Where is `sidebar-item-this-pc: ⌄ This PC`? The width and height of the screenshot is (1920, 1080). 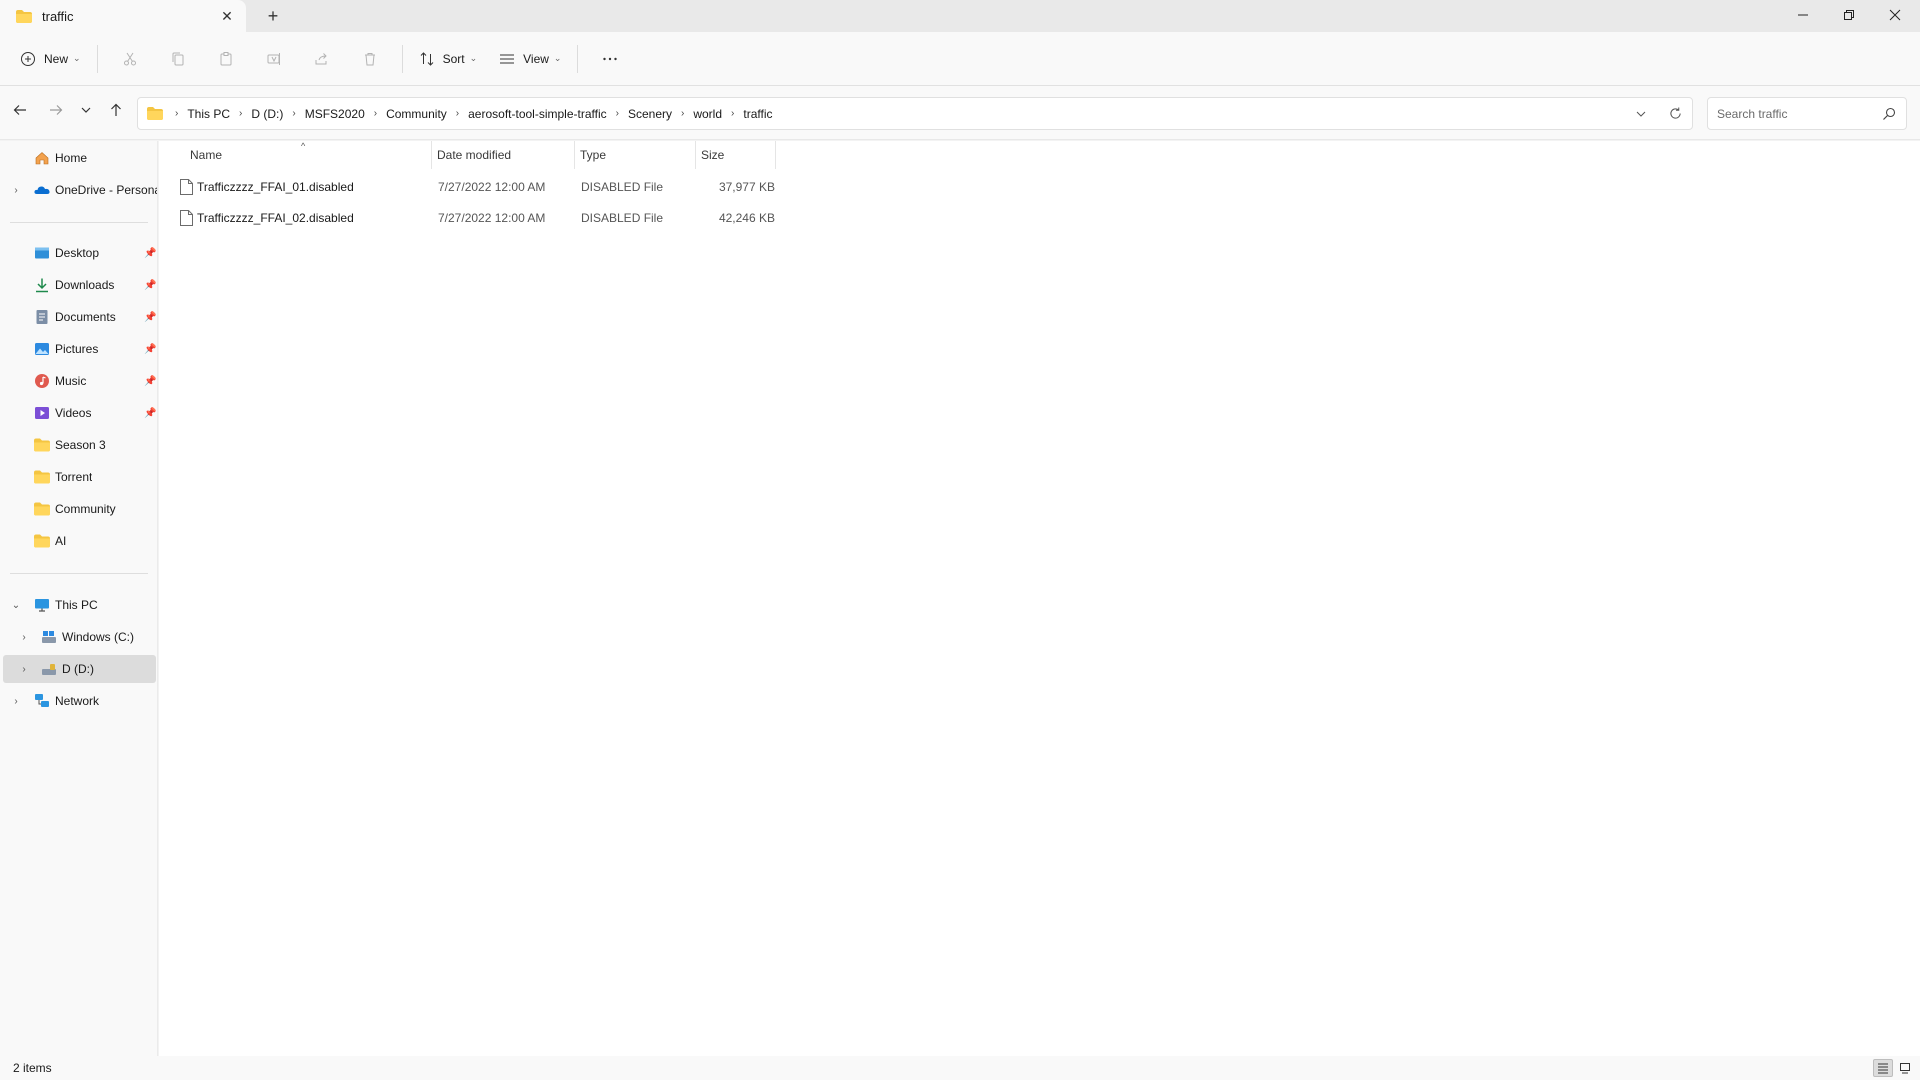 sidebar-item-this-pc: ⌄ This PC is located at coordinates (79, 605).